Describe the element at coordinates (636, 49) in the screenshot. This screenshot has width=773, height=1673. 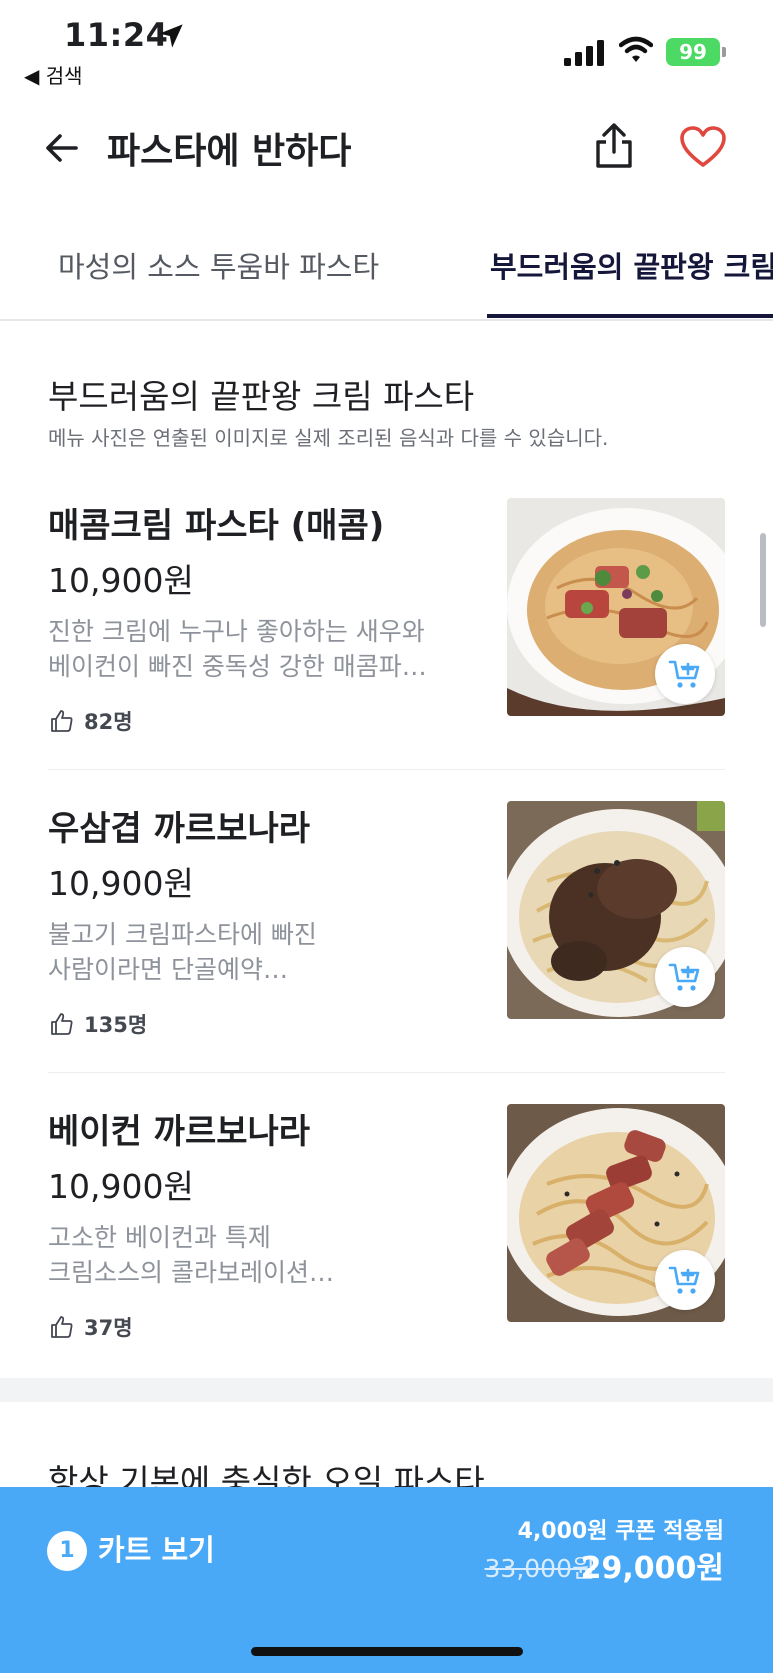
I see `wifi-icon` at that location.